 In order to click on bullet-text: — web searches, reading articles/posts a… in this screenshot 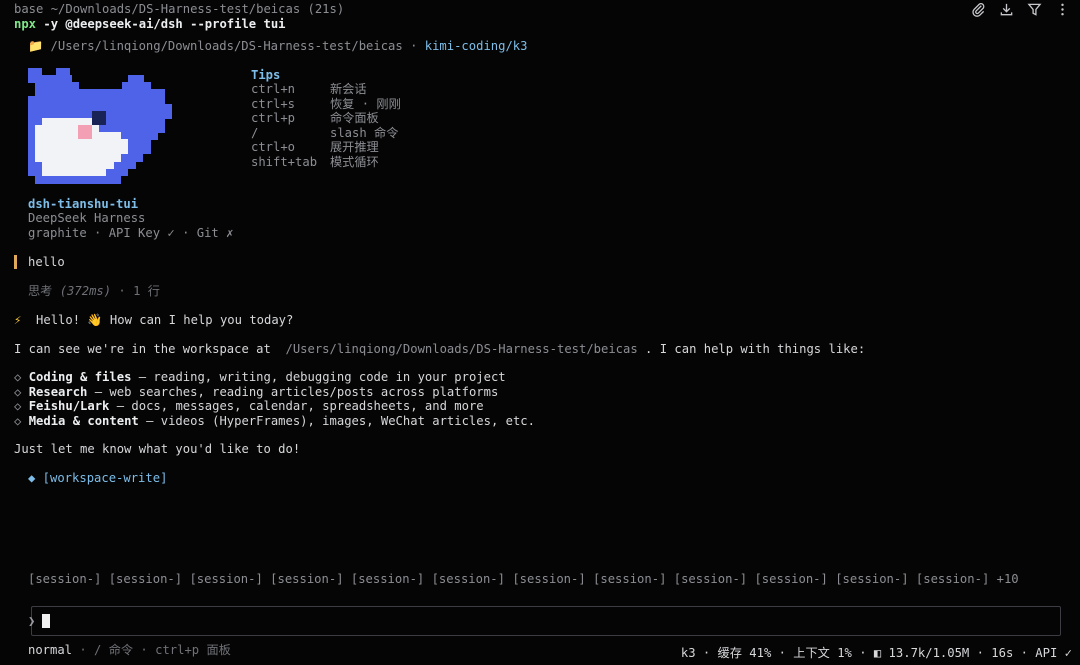, I will do `click(293, 392)`.